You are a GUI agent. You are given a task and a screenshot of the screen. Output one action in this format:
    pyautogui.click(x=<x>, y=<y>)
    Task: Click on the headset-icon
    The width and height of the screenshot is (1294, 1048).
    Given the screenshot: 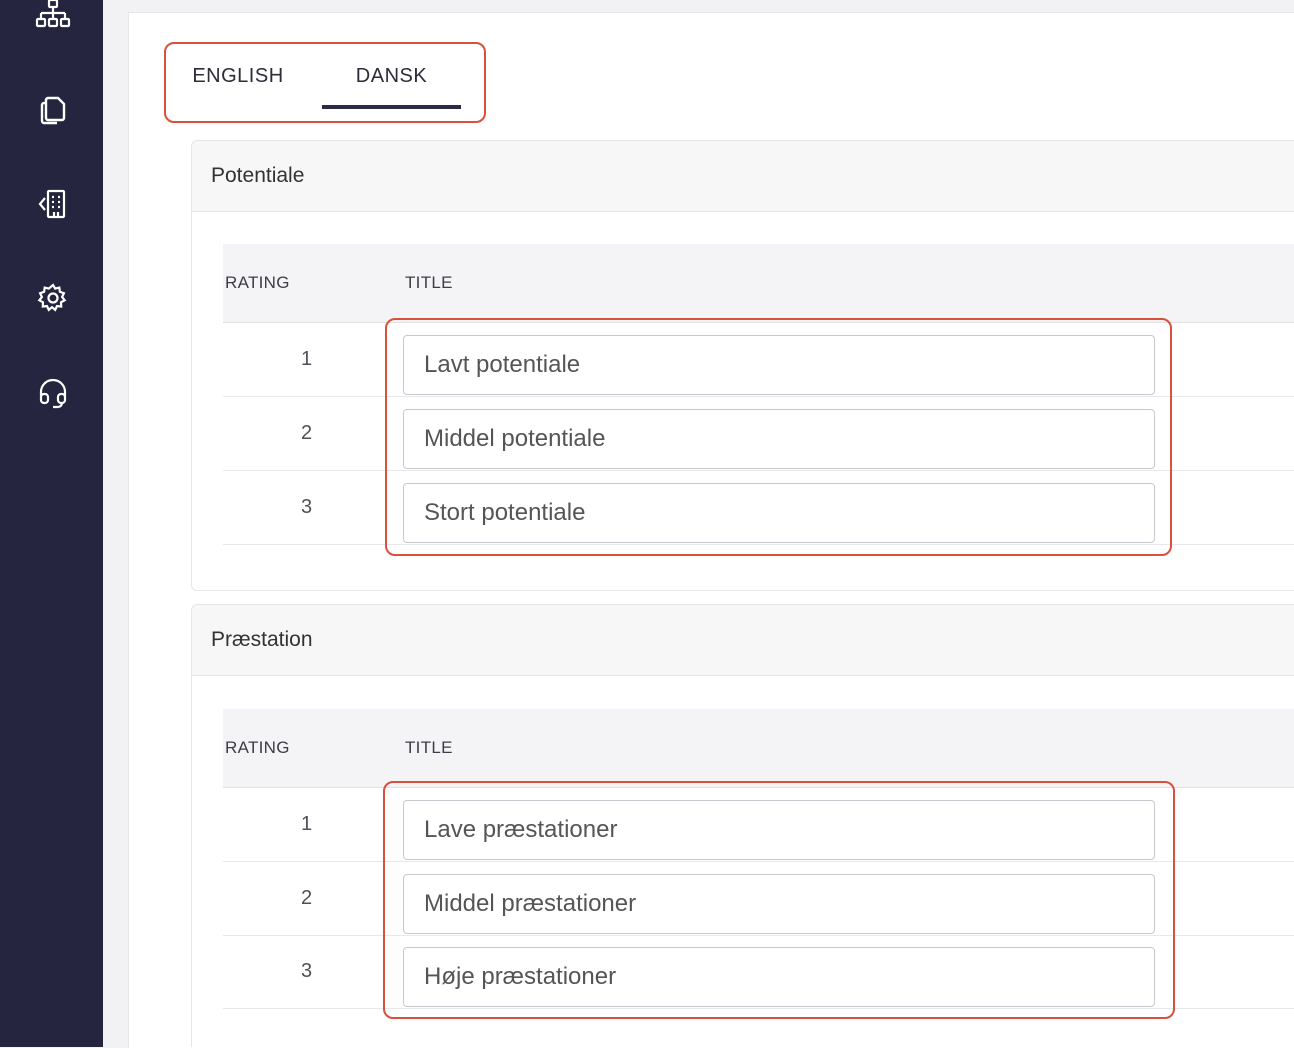 What is the action you would take?
    pyautogui.click(x=53, y=393)
    